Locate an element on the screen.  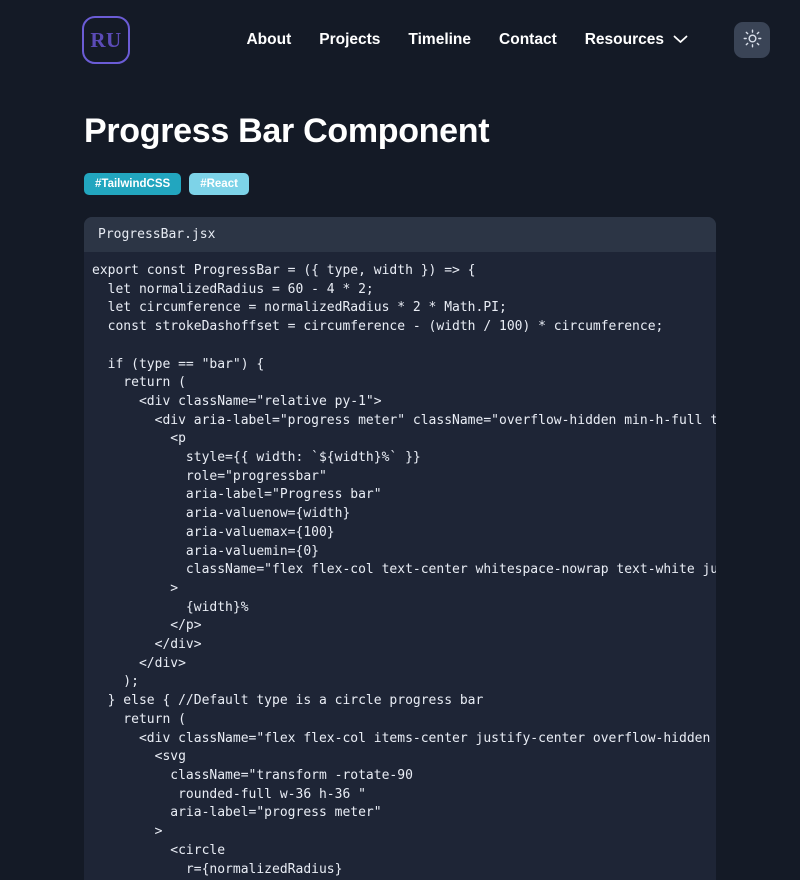
code-line: aria-valuemax={100} is located at coordinates (213, 532).